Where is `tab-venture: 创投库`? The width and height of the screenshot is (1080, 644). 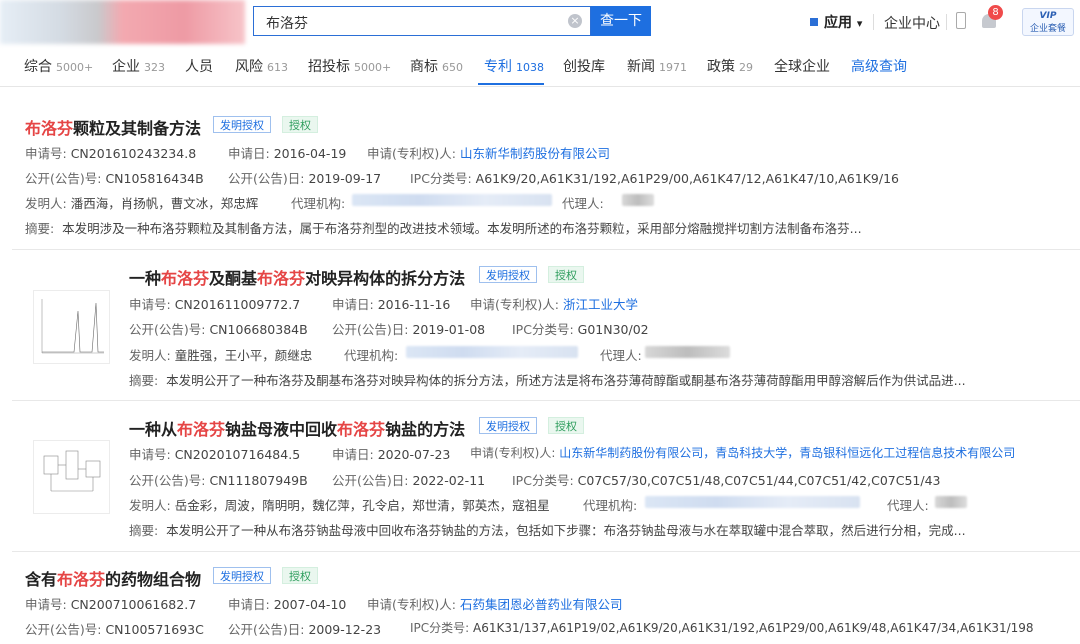
tab-venture: 创投库 is located at coordinates (584, 66).